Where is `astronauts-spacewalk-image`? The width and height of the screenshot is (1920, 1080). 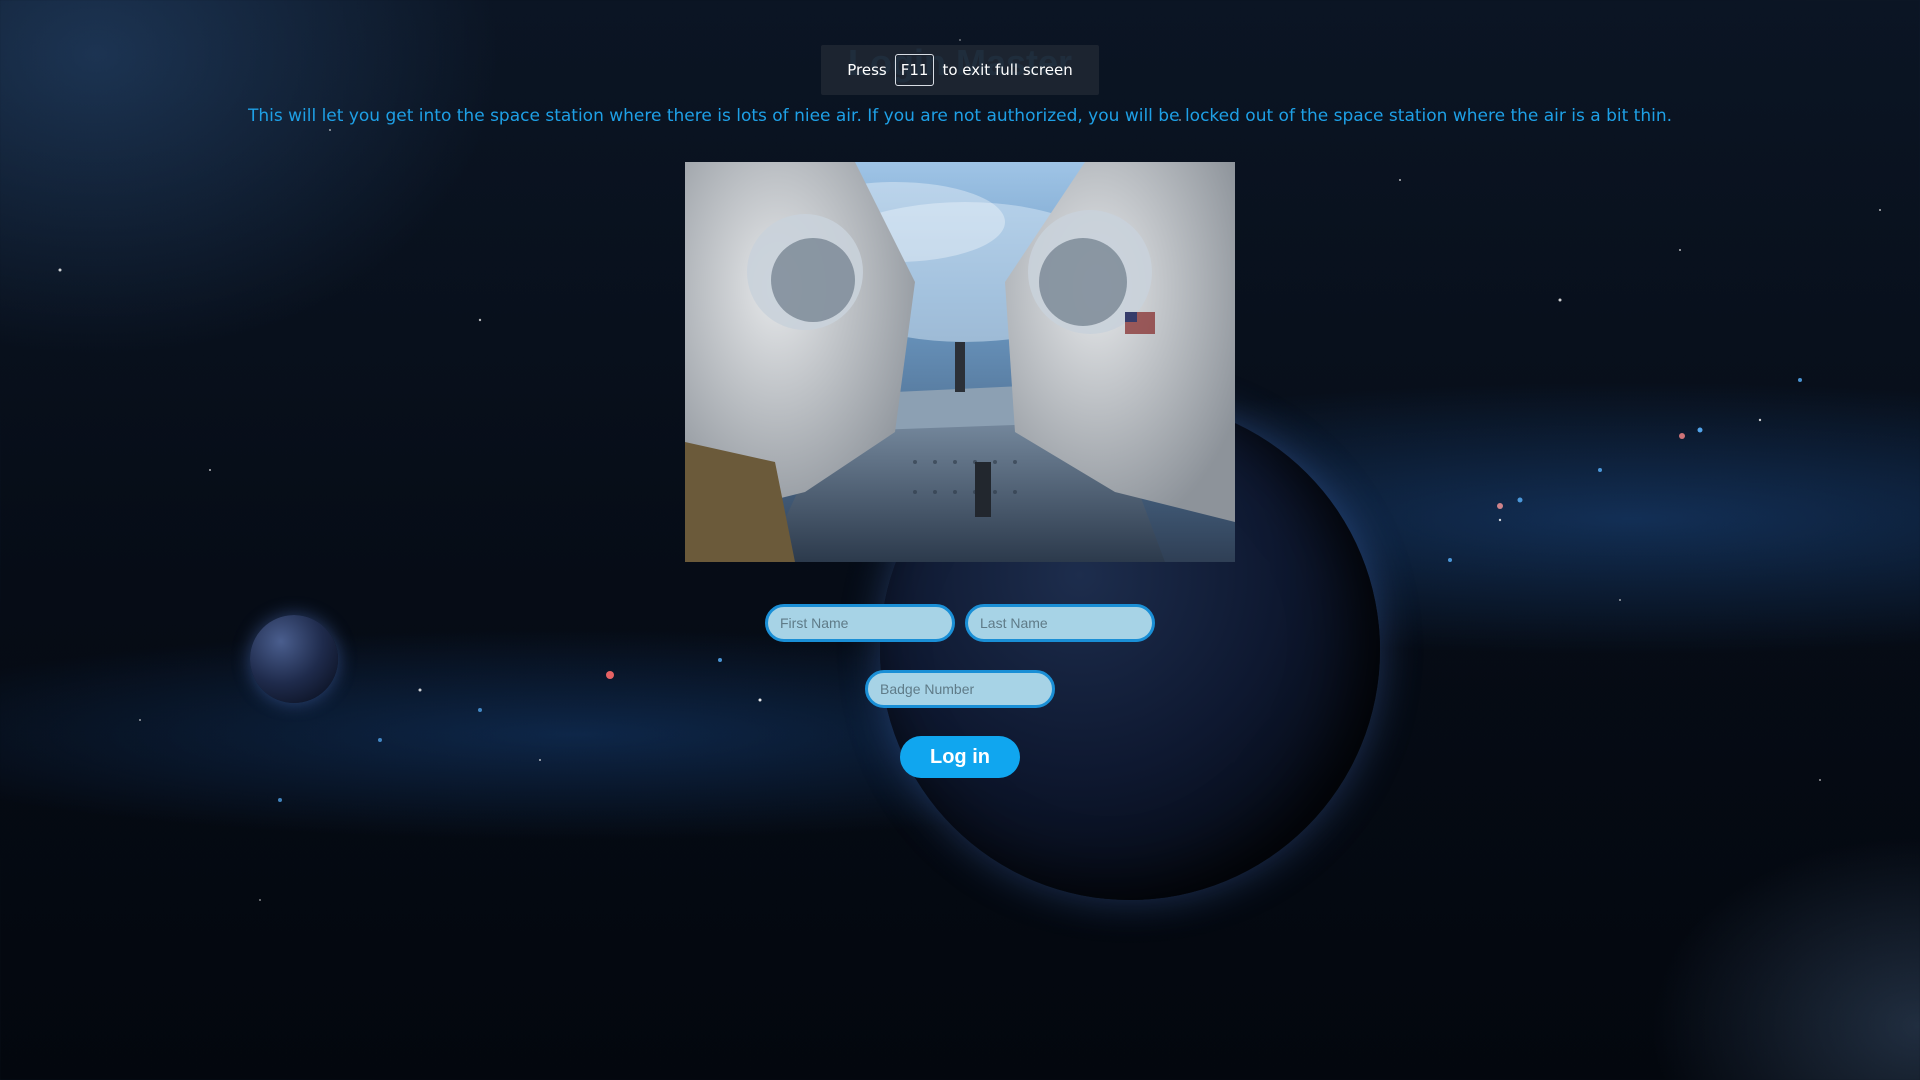 astronauts-spacewalk-image is located at coordinates (960, 362).